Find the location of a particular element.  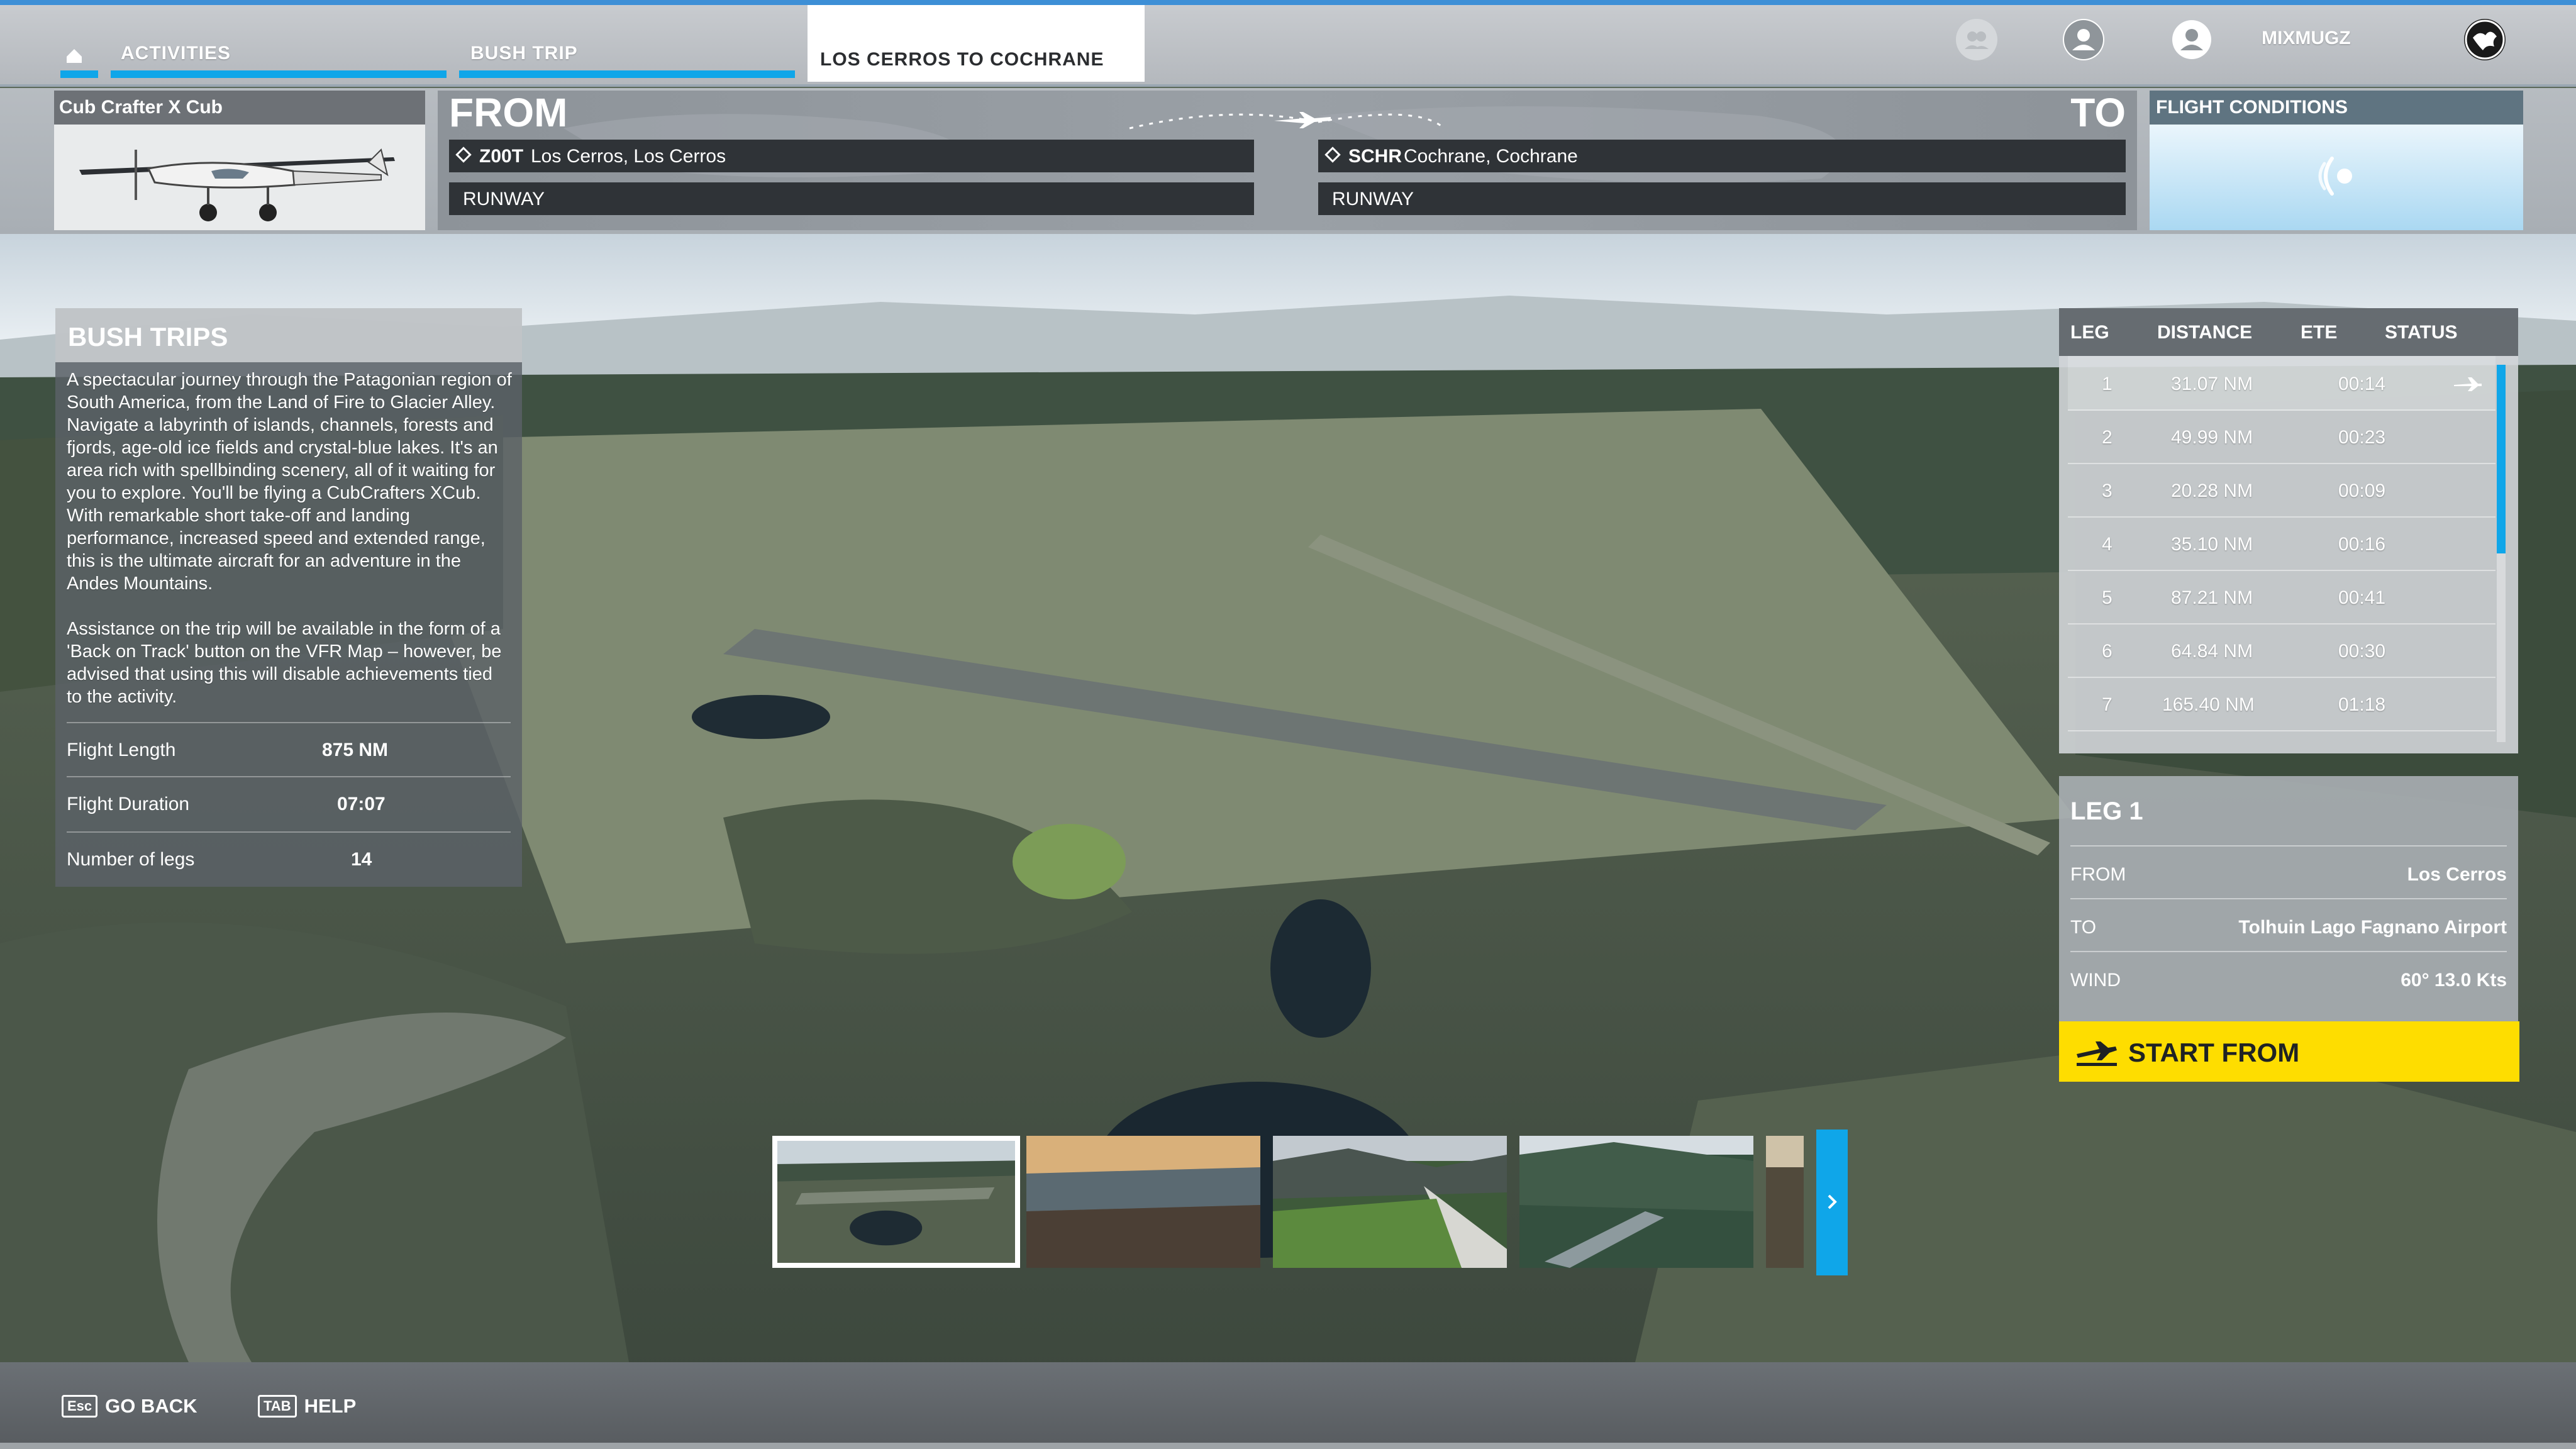

table-row: 4 35.10 NM 00:16 is located at coordinates (2282, 543).